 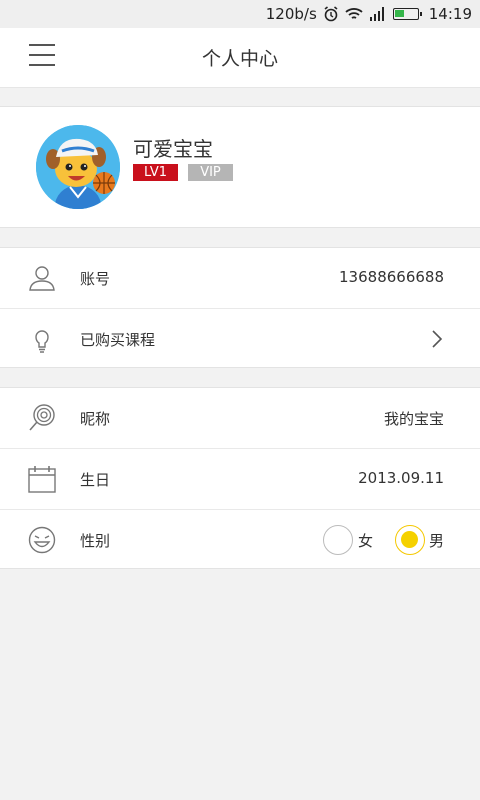 What do you see at coordinates (240, 539) in the screenshot?
I see `gender-row: 性别 女 男` at bounding box center [240, 539].